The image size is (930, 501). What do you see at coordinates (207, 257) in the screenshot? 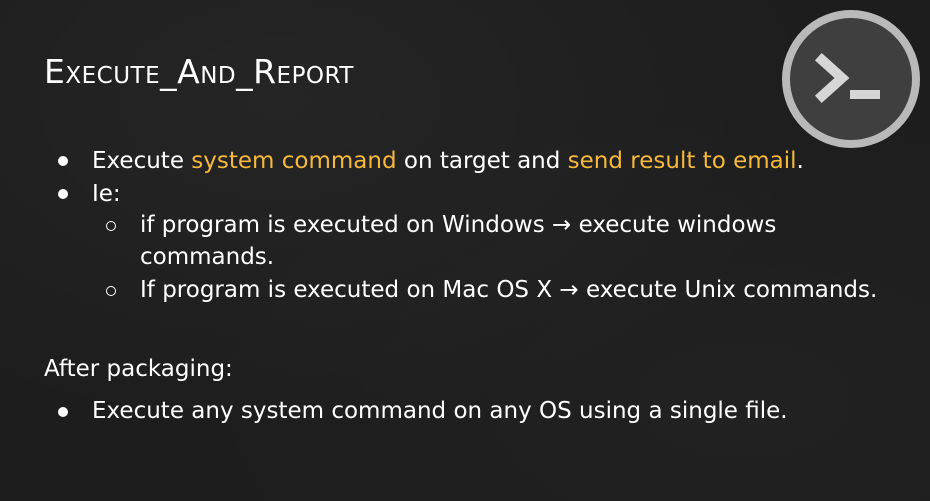
I see `sub-bullet-item-cont: commands.` at bounding box center [207, 257].